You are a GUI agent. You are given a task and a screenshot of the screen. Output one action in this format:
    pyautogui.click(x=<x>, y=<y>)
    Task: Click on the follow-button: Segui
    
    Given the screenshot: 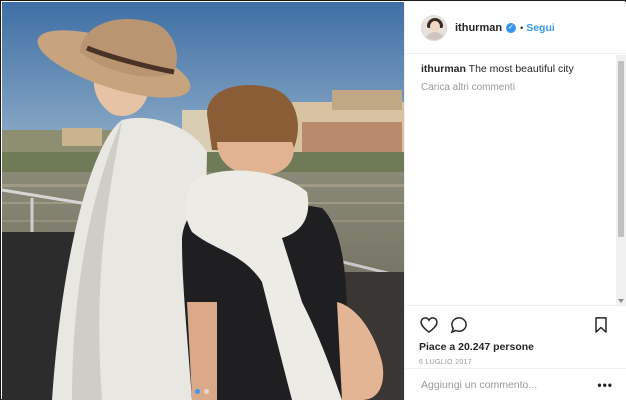 What is the action you would take?
    pyautogui.click(x=540, y=28)
    